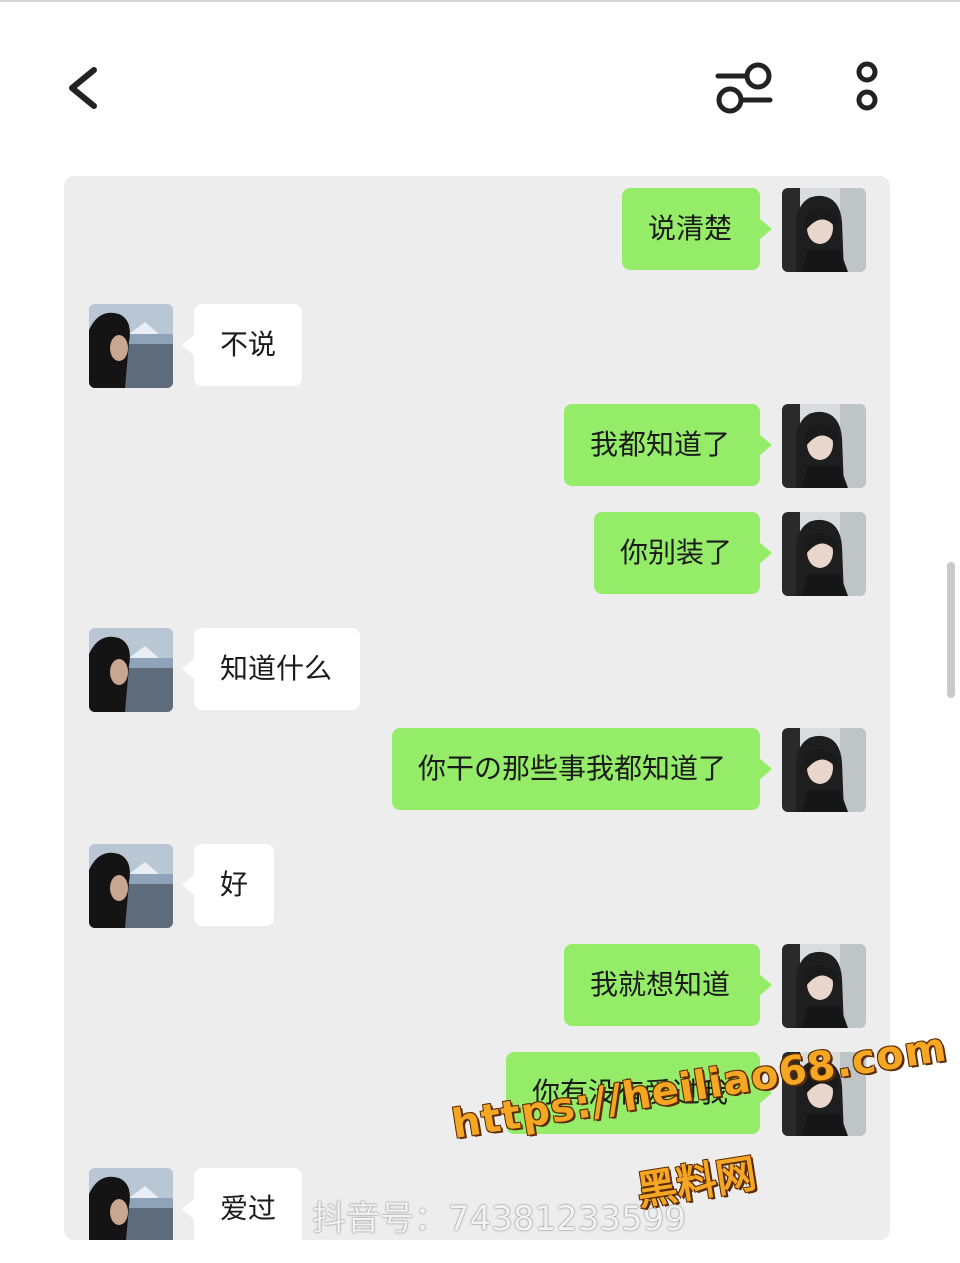 This screenshot has width=960, height=1263. Describe the element at coordinates (480, 85) in the screenshot. I see `chat-header` at that location.